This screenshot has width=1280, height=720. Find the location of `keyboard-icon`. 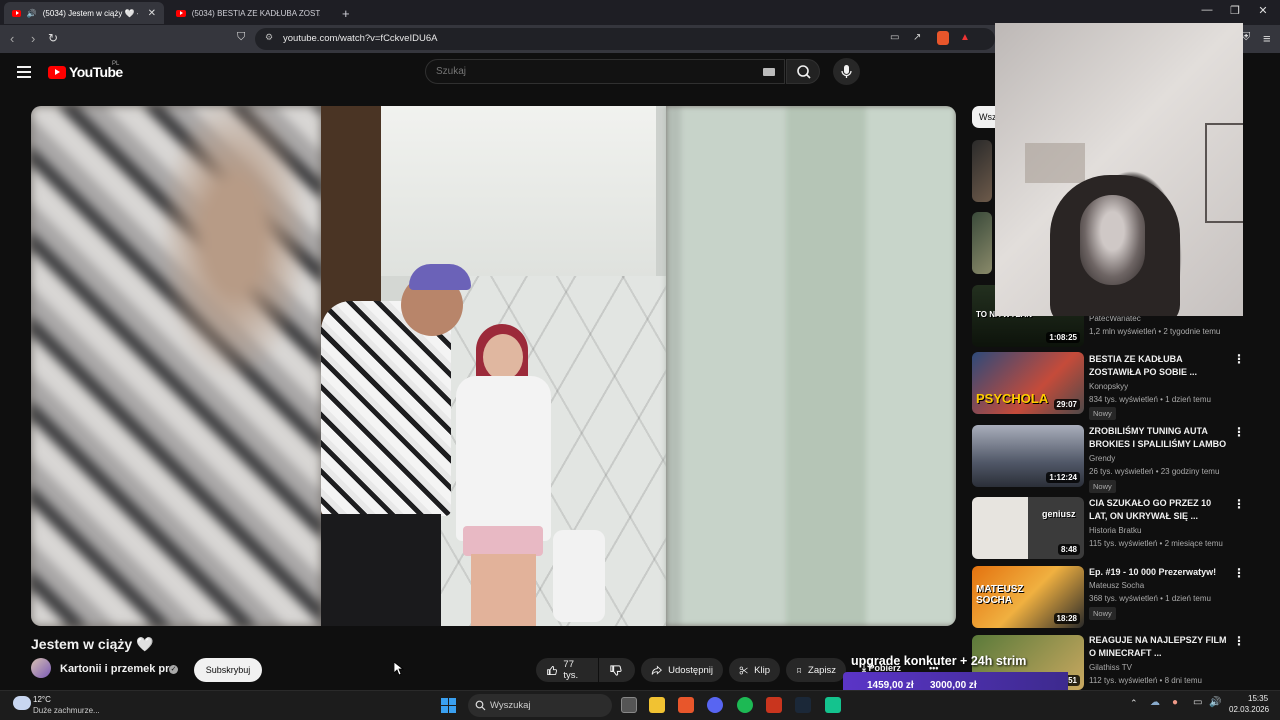

keyboard-icon is located at coordinates (769, 72).